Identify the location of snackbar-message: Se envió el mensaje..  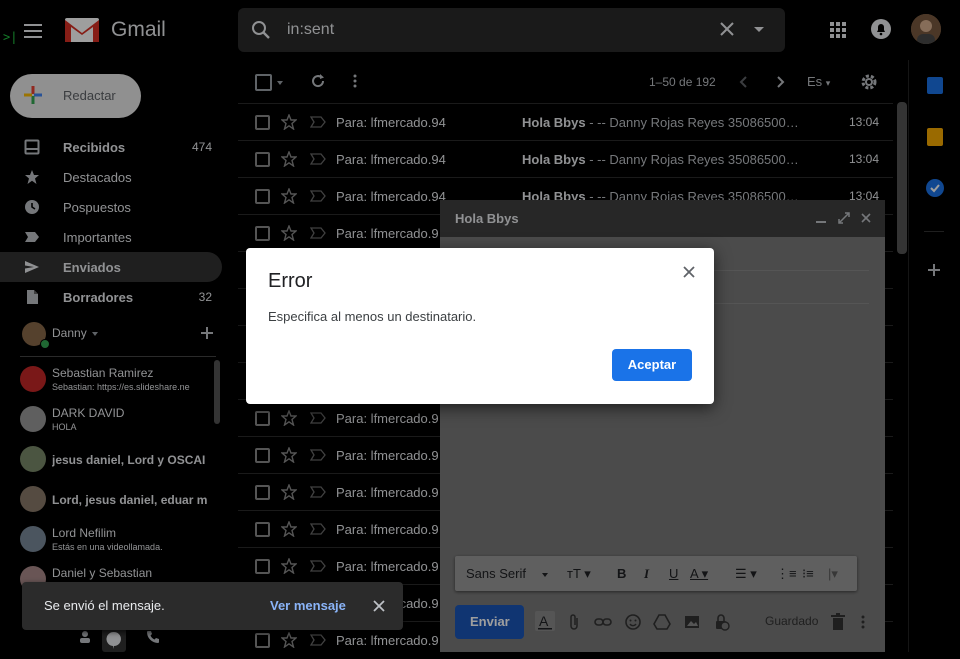
(104, 605).